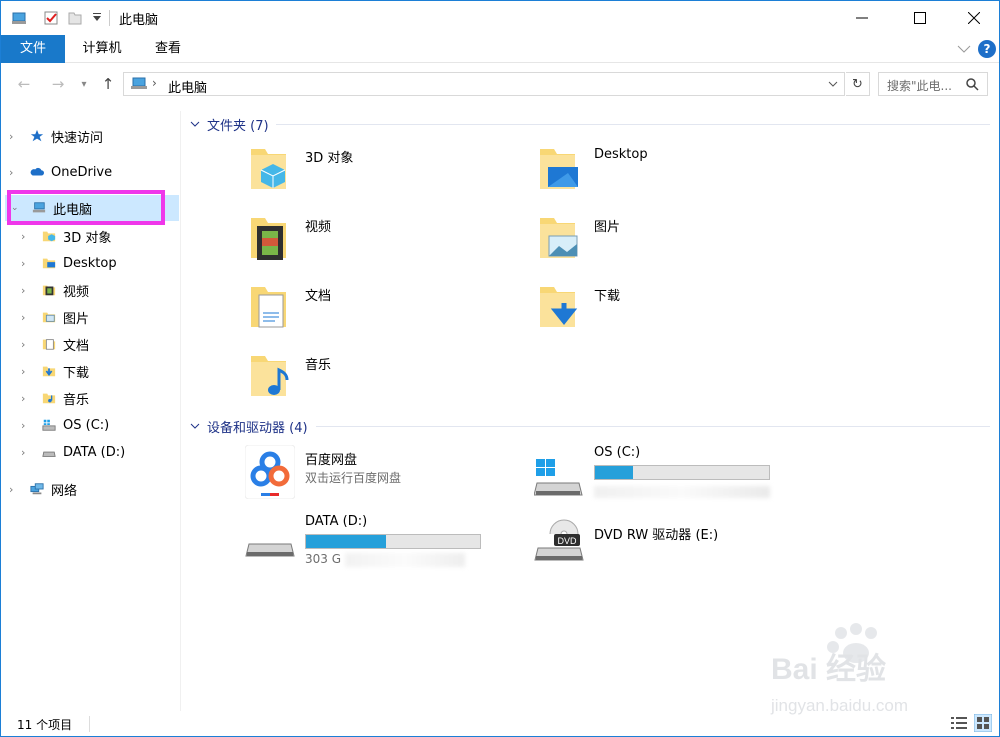 The image size is (1000, 737). I want to click on device-tile-baidu-netdisk: 百度网盘 双击运行百度网盘, so click(374, 474).